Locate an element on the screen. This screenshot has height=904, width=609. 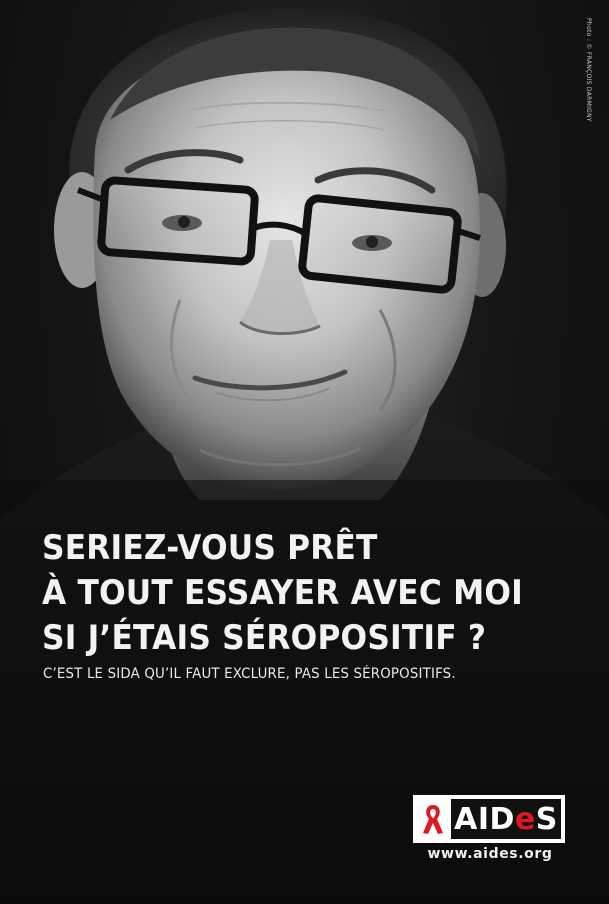
headline-line: À TOUT ESSAYER AVEC MOI is located at coordinates (282, 593).